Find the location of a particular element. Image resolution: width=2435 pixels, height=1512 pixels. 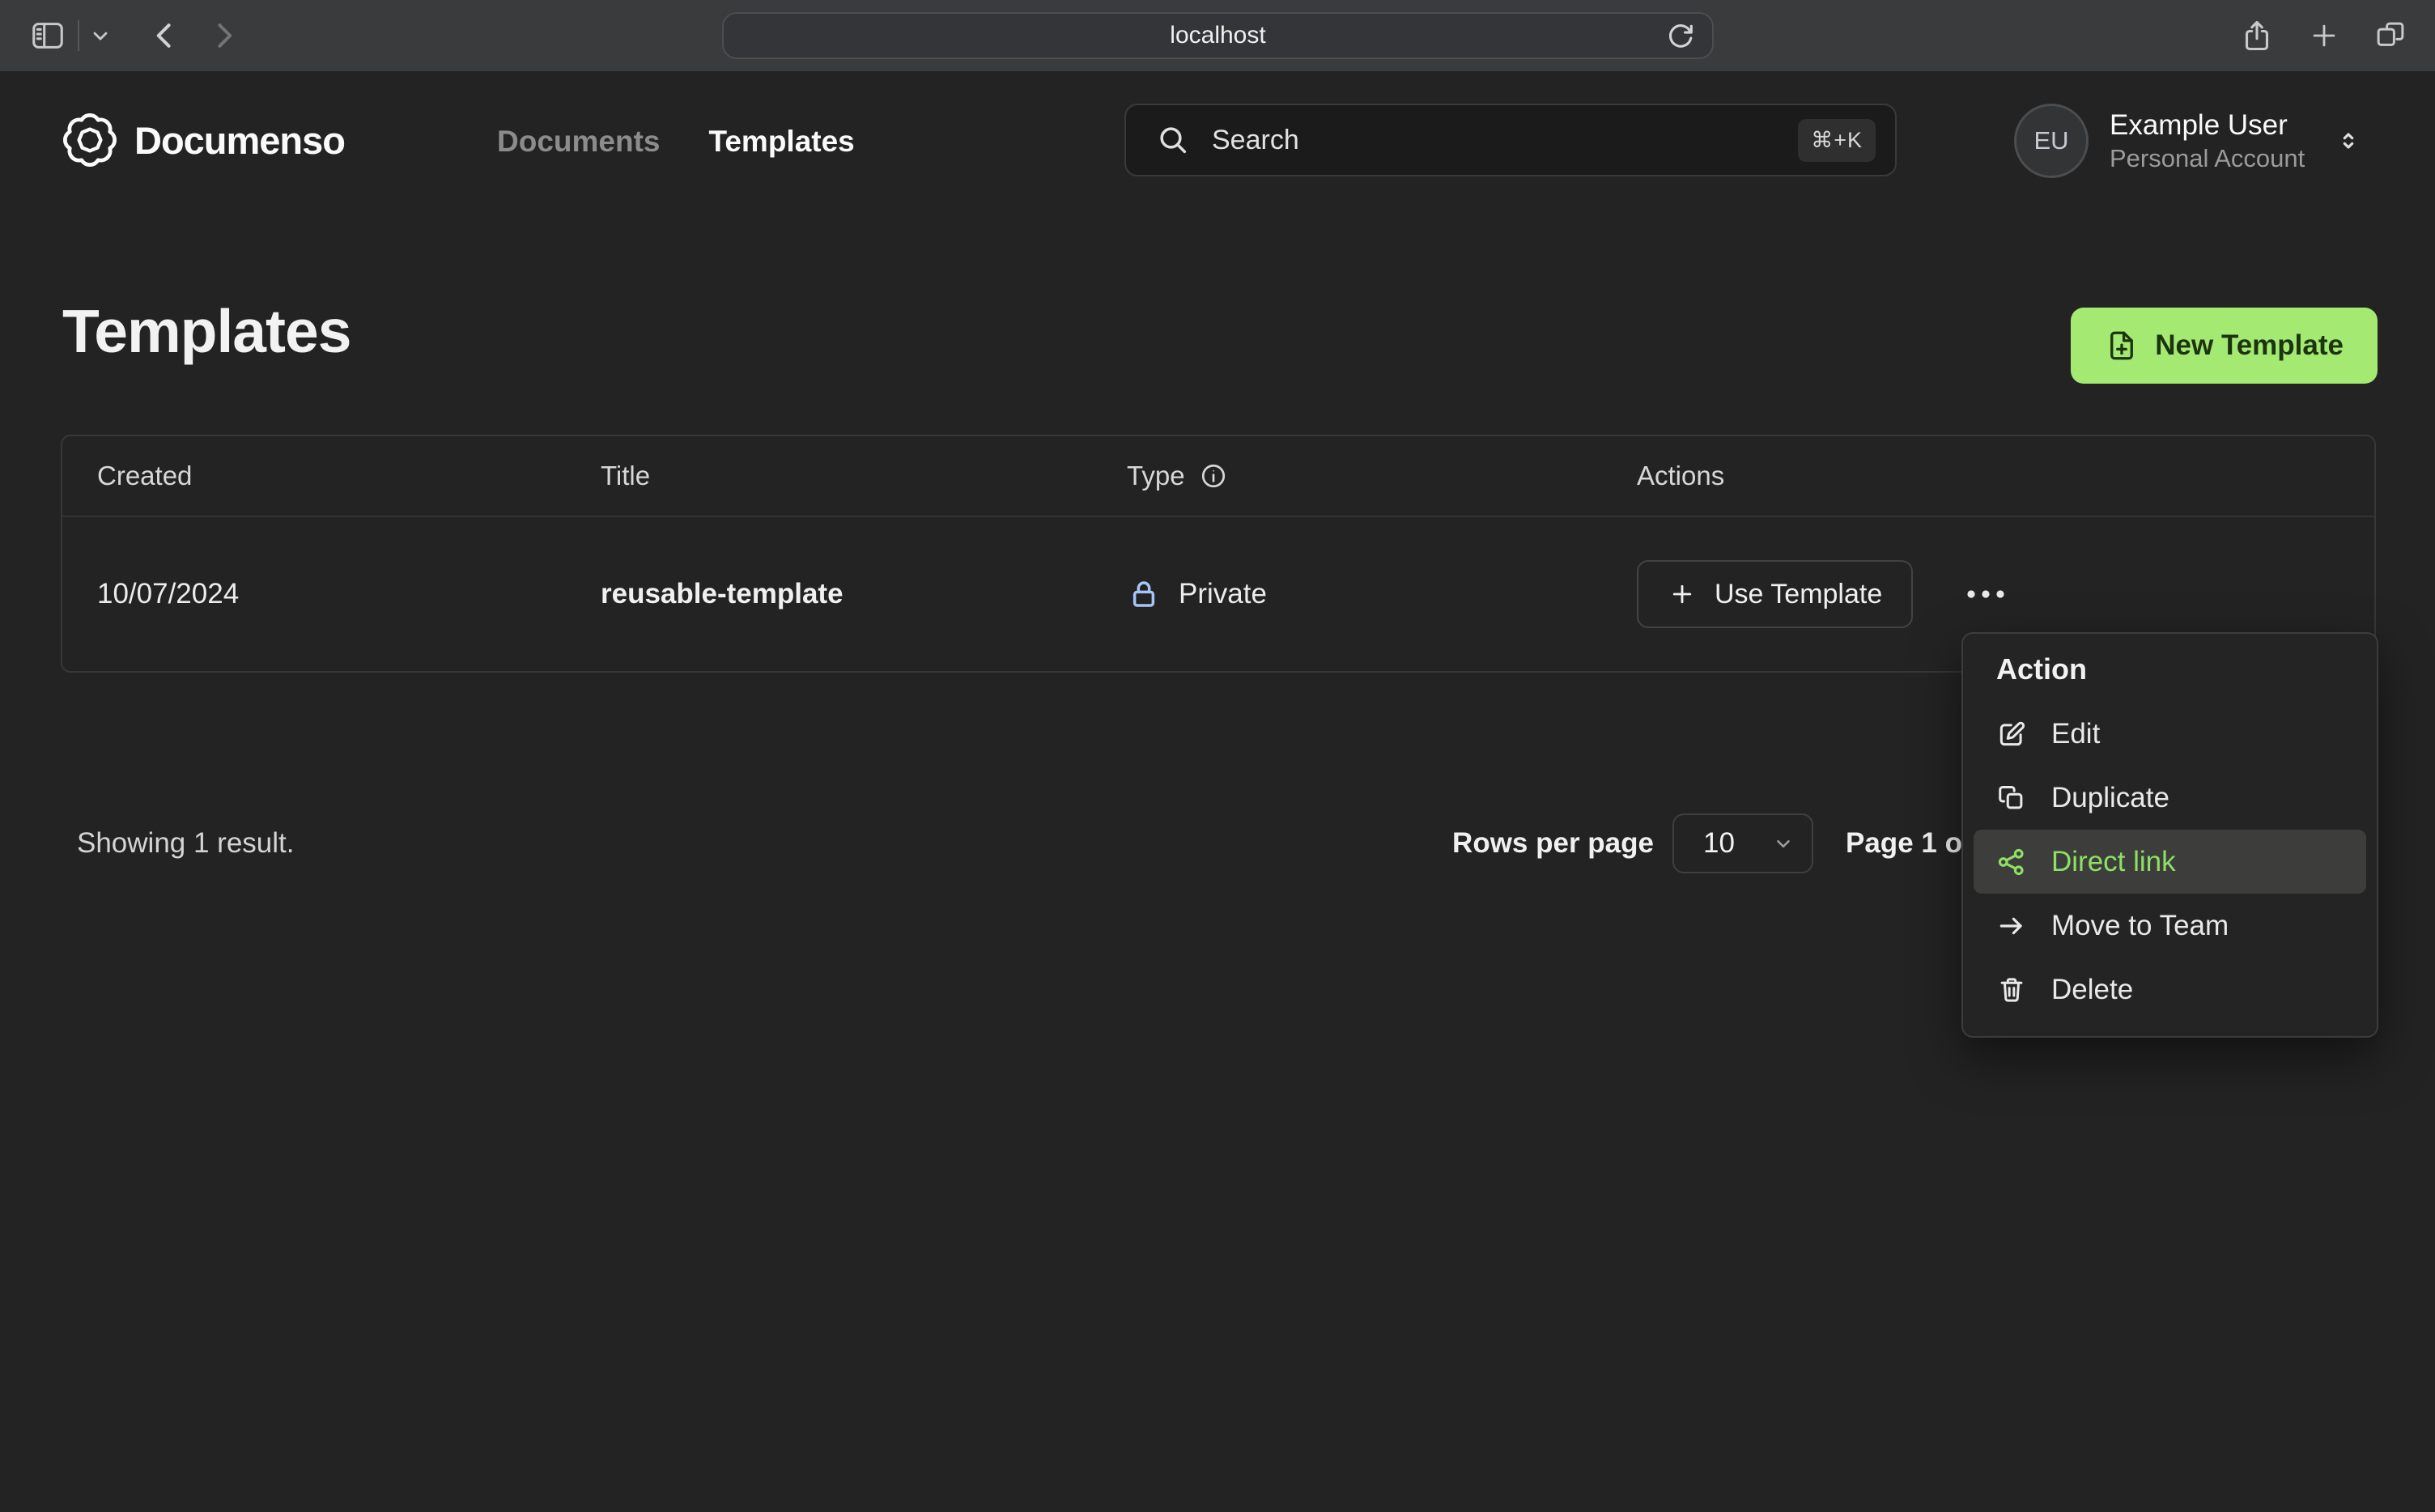

address-text: localhost is located at coordinates (1218, 35).